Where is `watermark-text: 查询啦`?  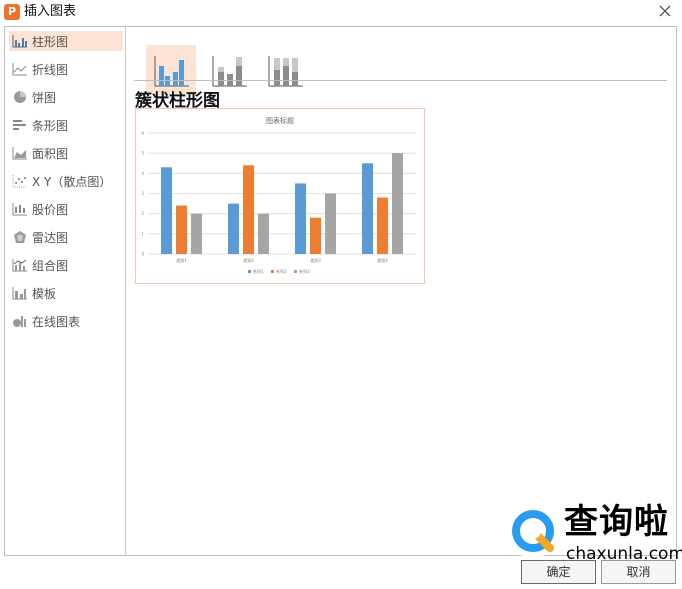
watermark-text: 查询啦 is located at coordinates (616, 522).